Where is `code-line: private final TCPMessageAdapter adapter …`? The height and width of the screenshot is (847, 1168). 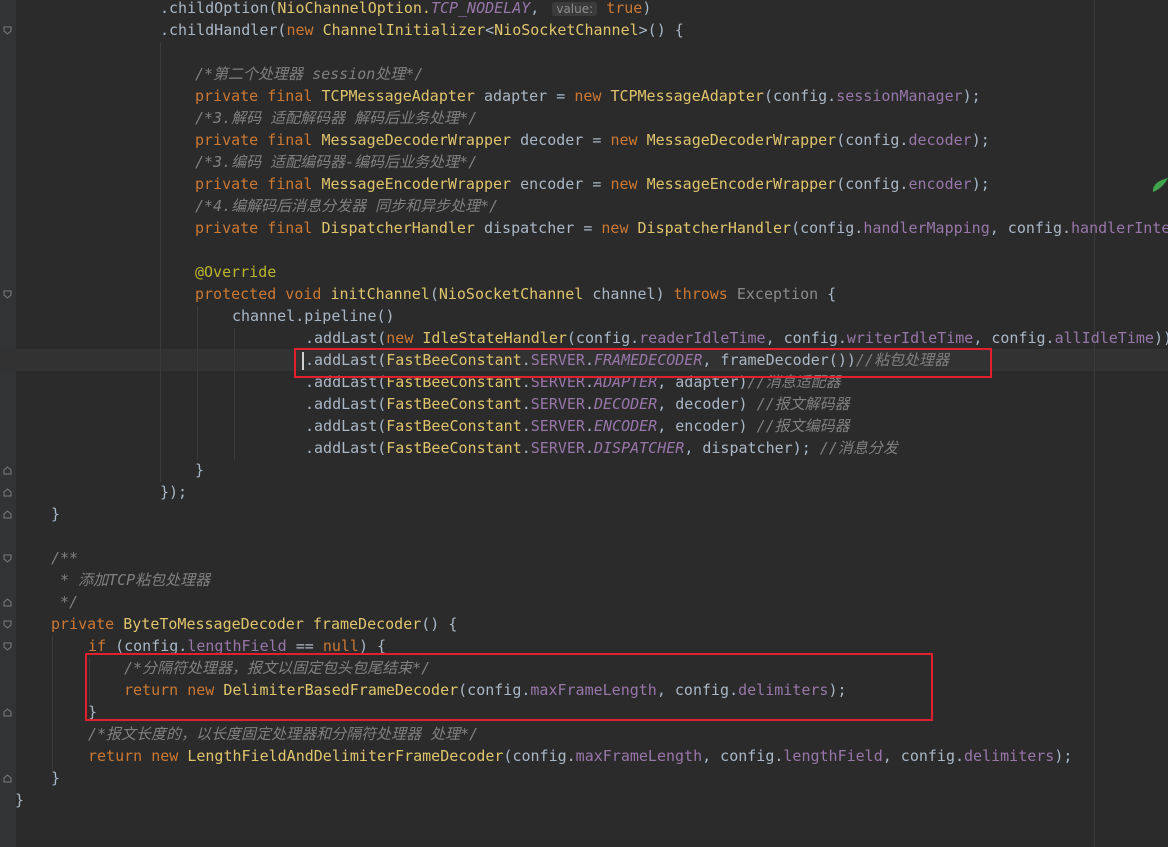
code-line: private final TCPMessageAdapter adapter … is located at coordinates (588, 96).